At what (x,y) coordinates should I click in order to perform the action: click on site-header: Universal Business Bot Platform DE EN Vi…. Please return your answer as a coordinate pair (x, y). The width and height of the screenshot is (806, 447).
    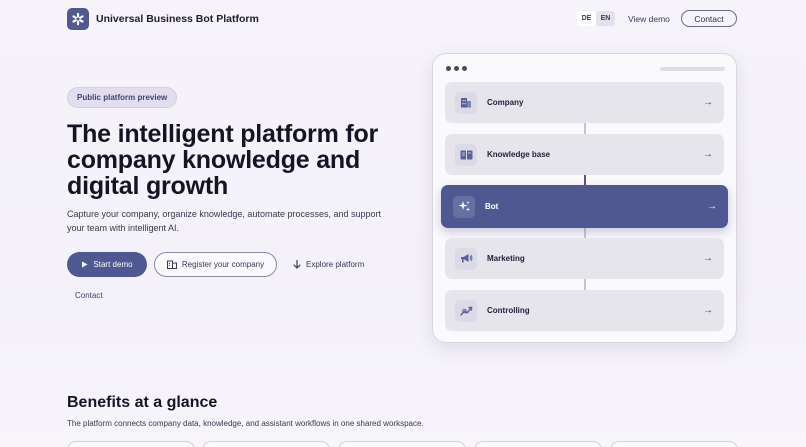
    Looking at the image, I should click on (403, 19).